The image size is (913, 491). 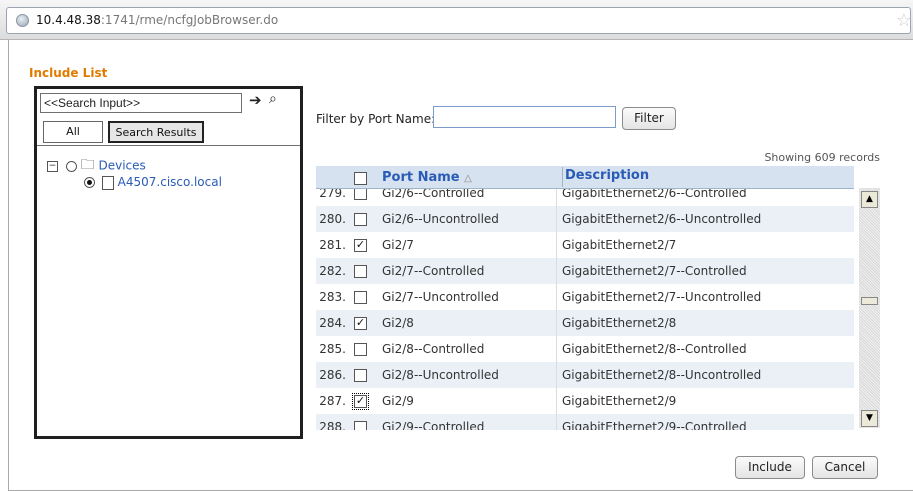 What do you see at coordinates (869, 308) in the screenshot?
I see `grid-scrollbar: ▲ ▼` at bounding box center [869, 308].